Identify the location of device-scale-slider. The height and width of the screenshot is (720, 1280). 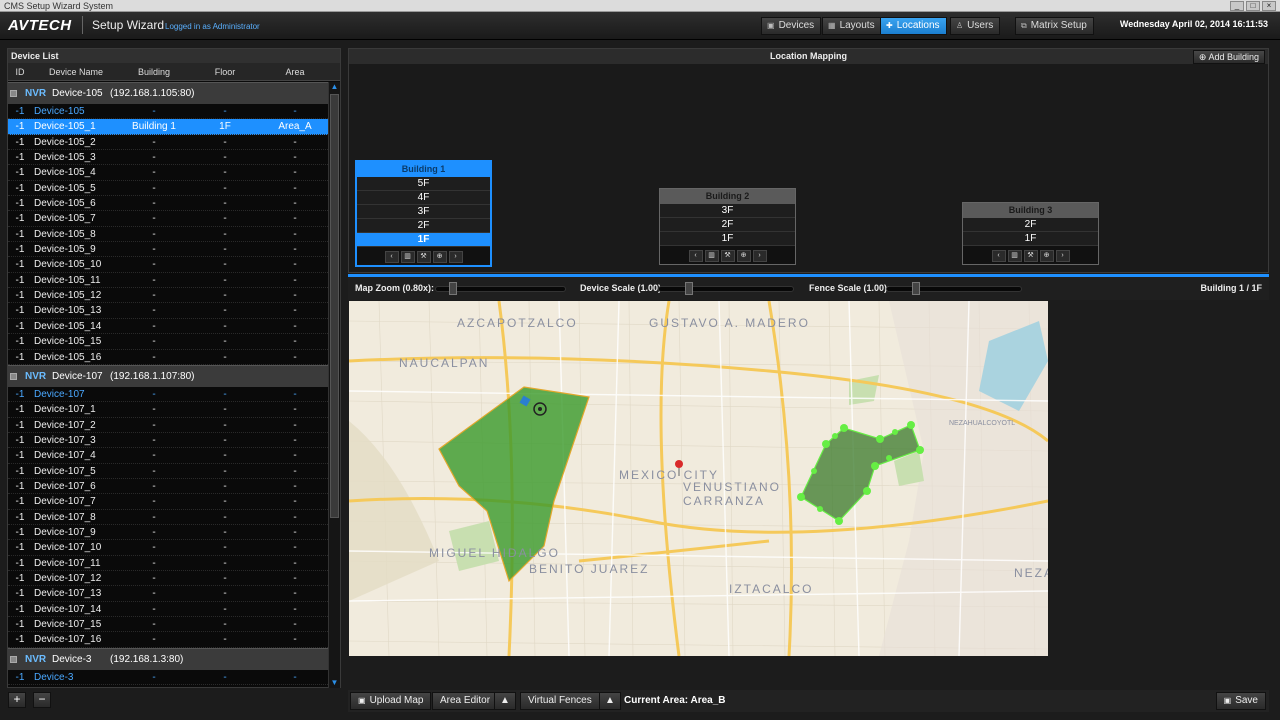
(726, 289).